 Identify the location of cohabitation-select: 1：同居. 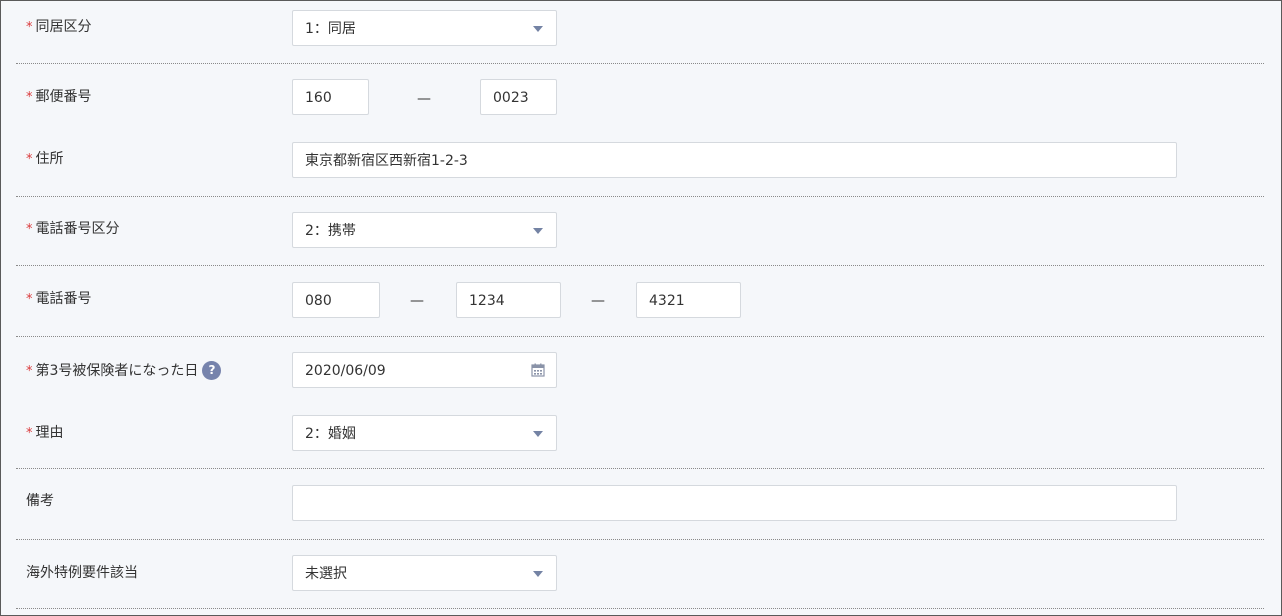
(424, 28).